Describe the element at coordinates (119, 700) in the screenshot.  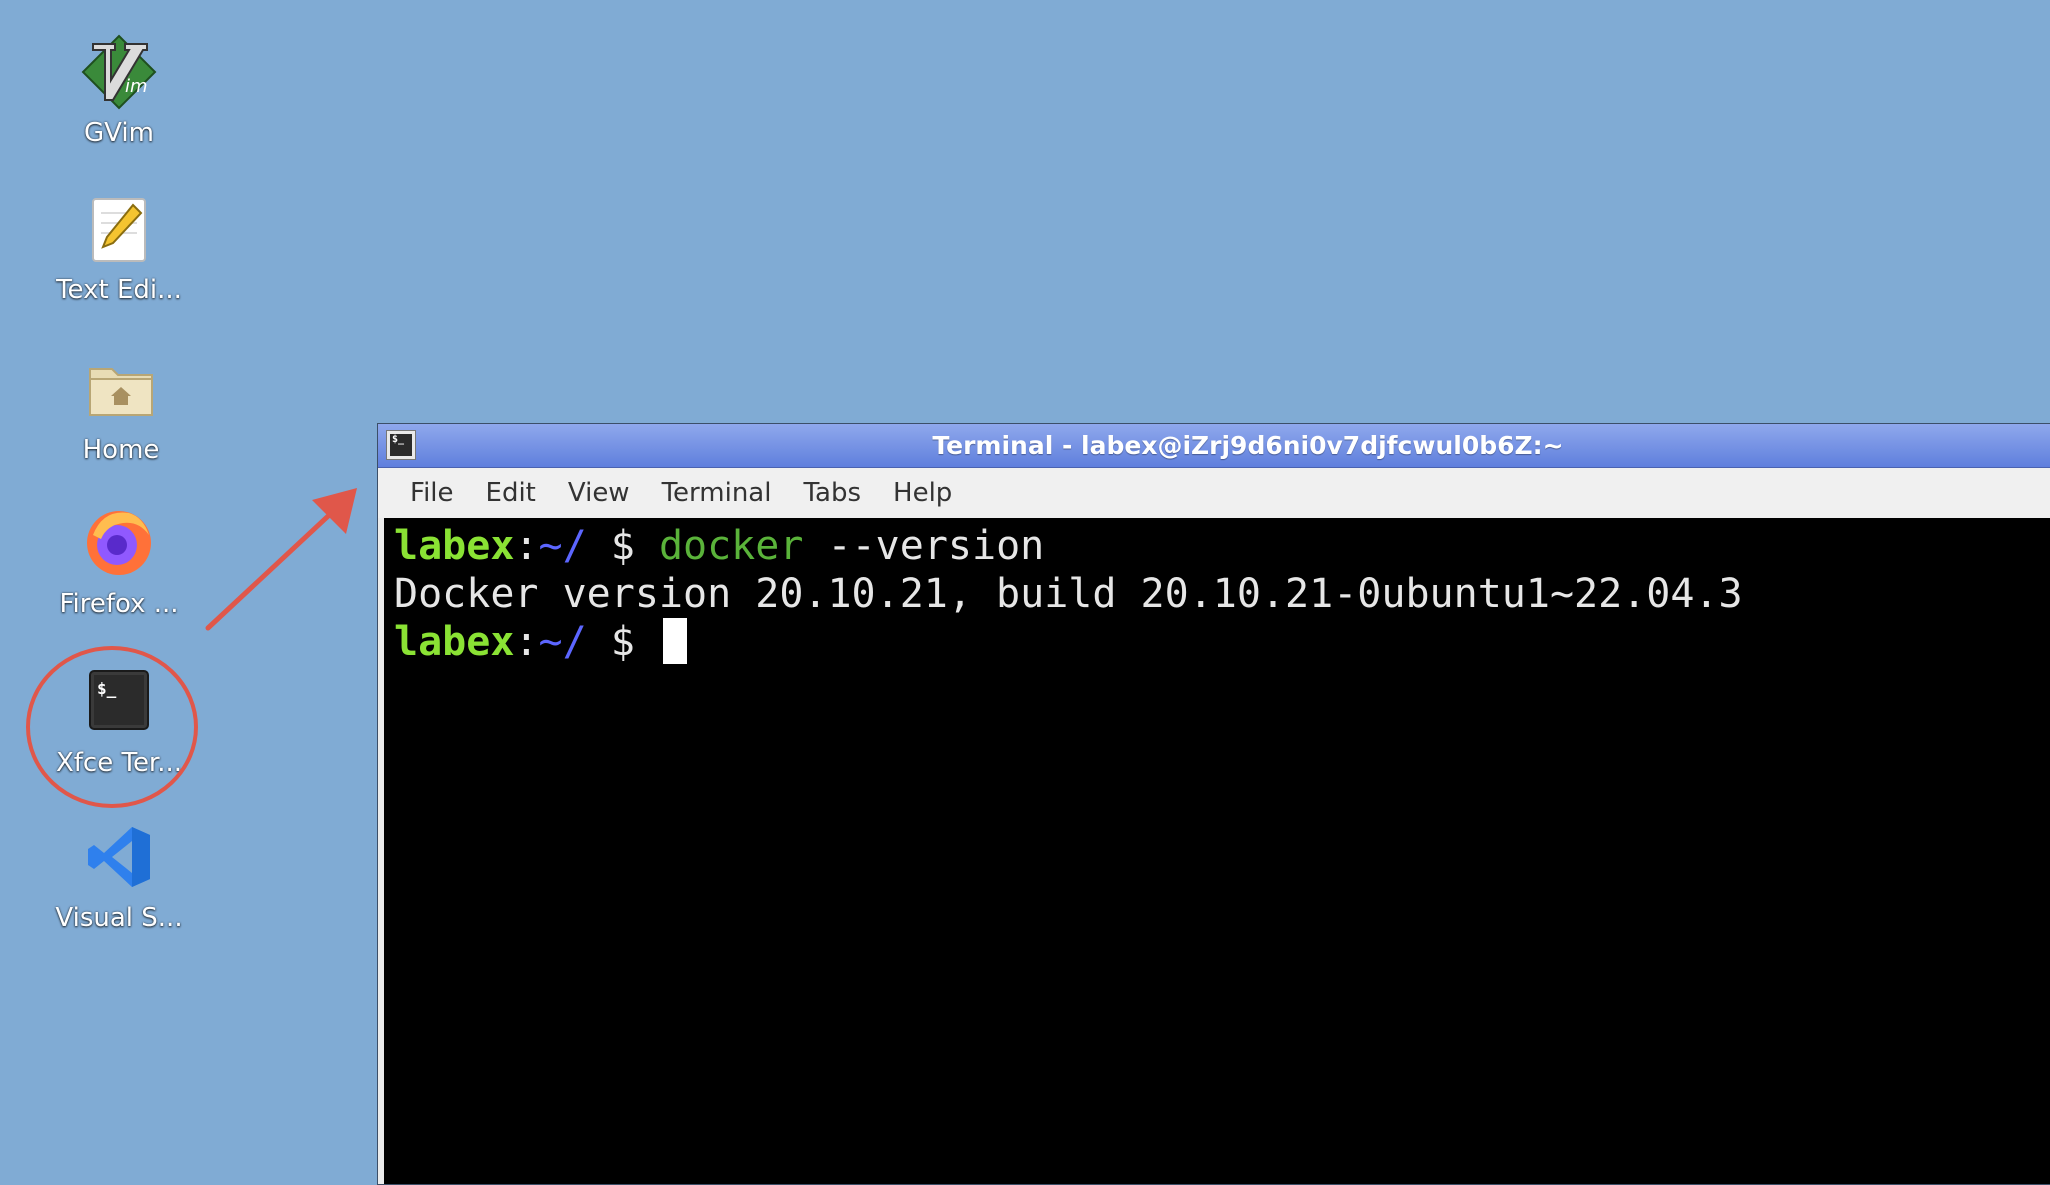
I see `terminal-icon: $_` at that location.